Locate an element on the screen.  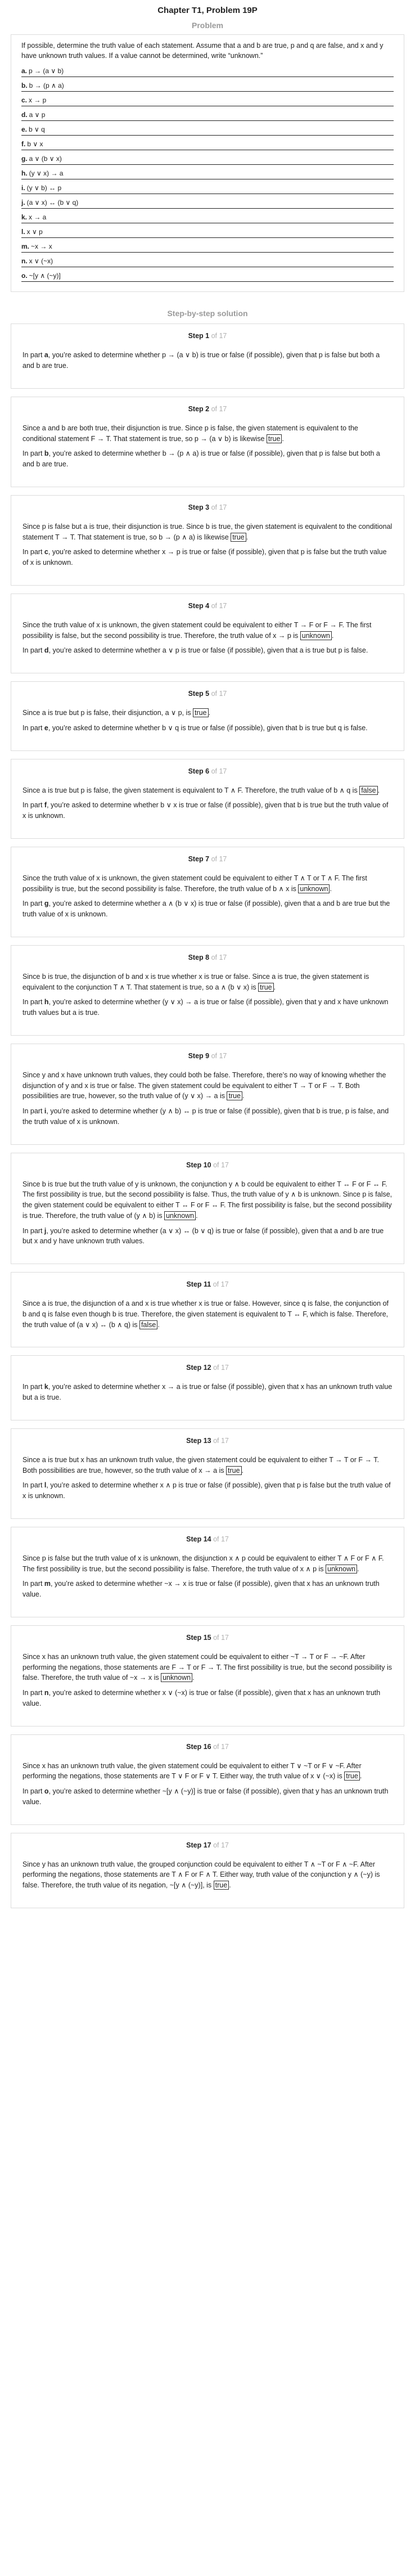
step-number: 16 is located at coordinates (207, 1746).